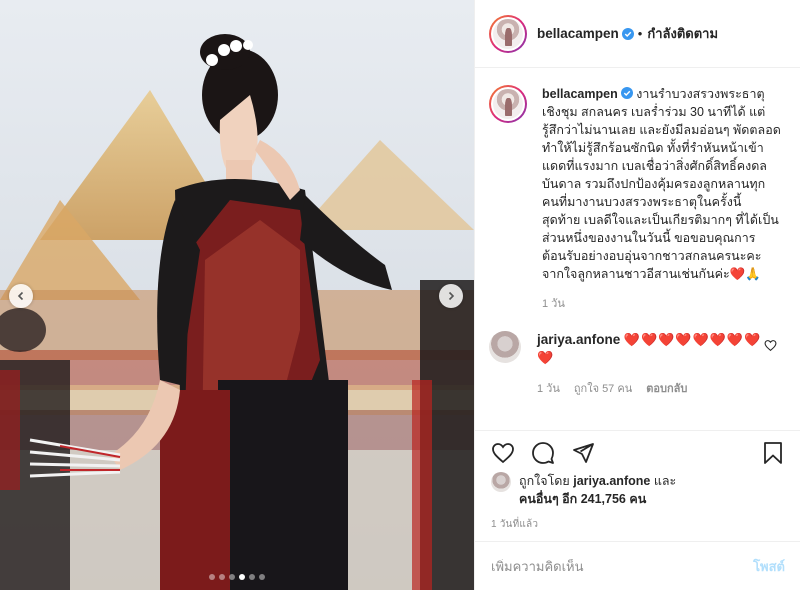 The image size is (800, 590). Describe the element at coordinates (578, 339) in the screenshot. I see `commenter-username: jariya.anfone` at that location.